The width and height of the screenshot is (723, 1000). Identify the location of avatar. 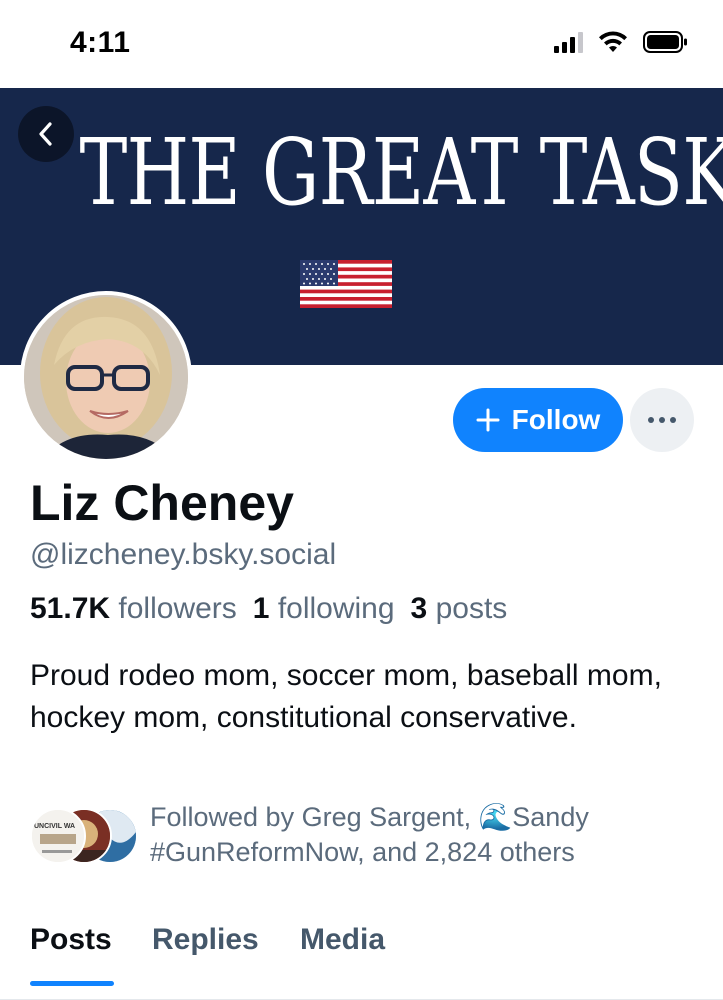
(106, 377).